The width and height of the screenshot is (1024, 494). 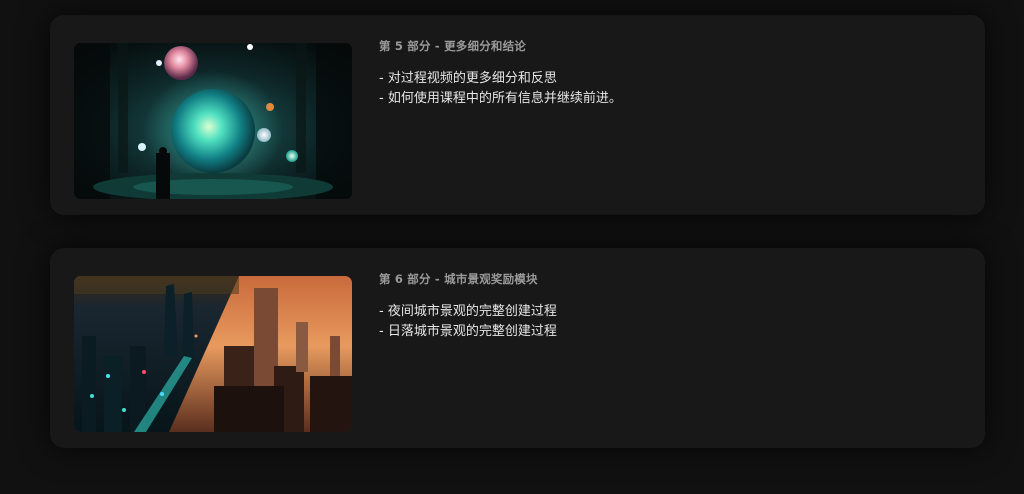 I want to click on module-6-bullet-1: - 夜间城市景观的完整创建过程, so click(x=468, y=311).